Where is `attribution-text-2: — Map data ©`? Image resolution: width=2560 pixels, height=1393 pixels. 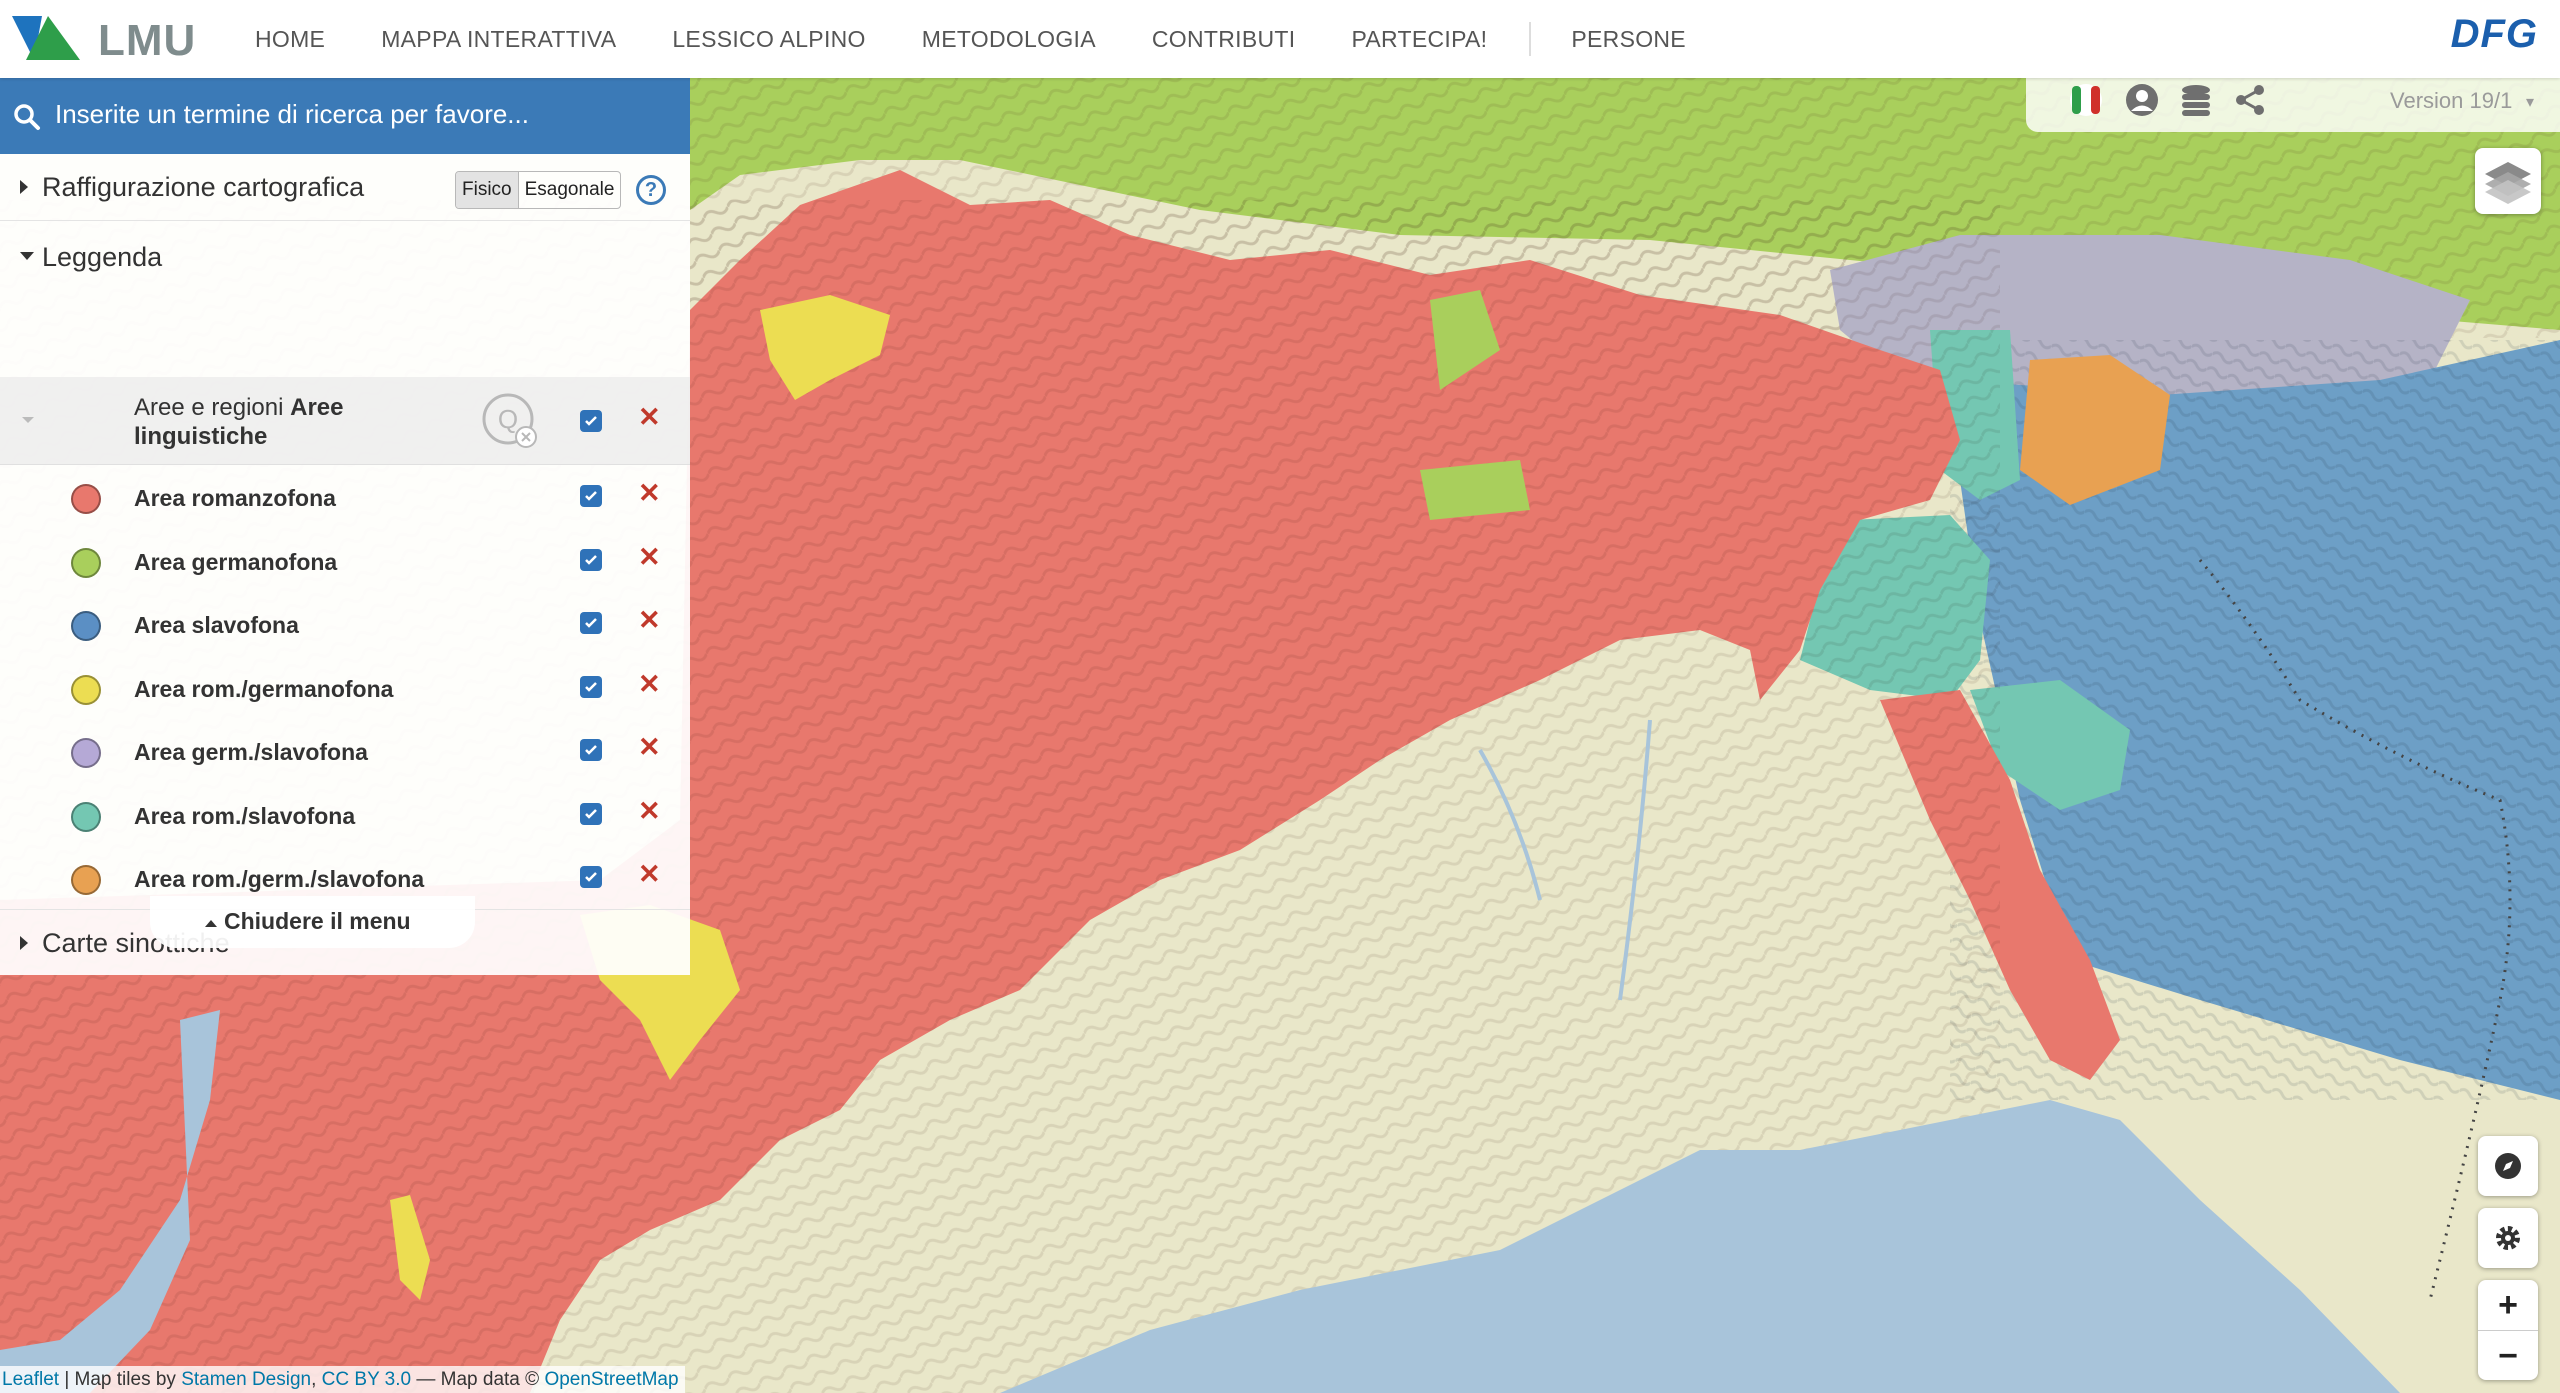 attribution-text-2: — Map data © is located at coordinates (478, 1379).